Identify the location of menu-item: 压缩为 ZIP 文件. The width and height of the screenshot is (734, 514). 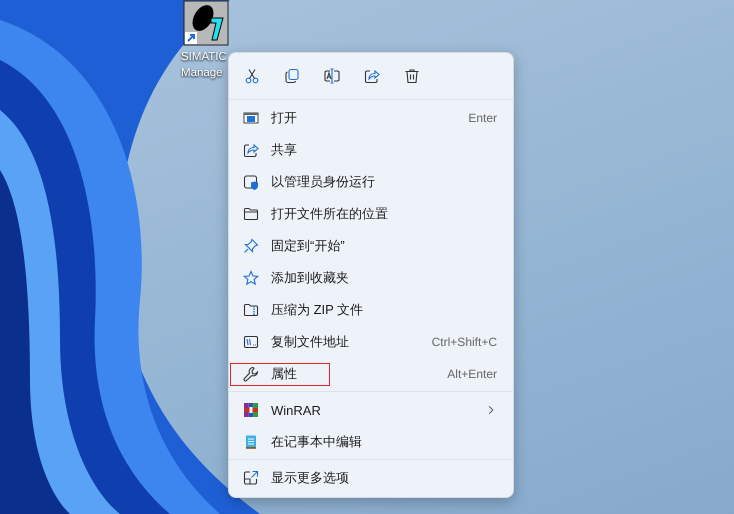
(371, 310).